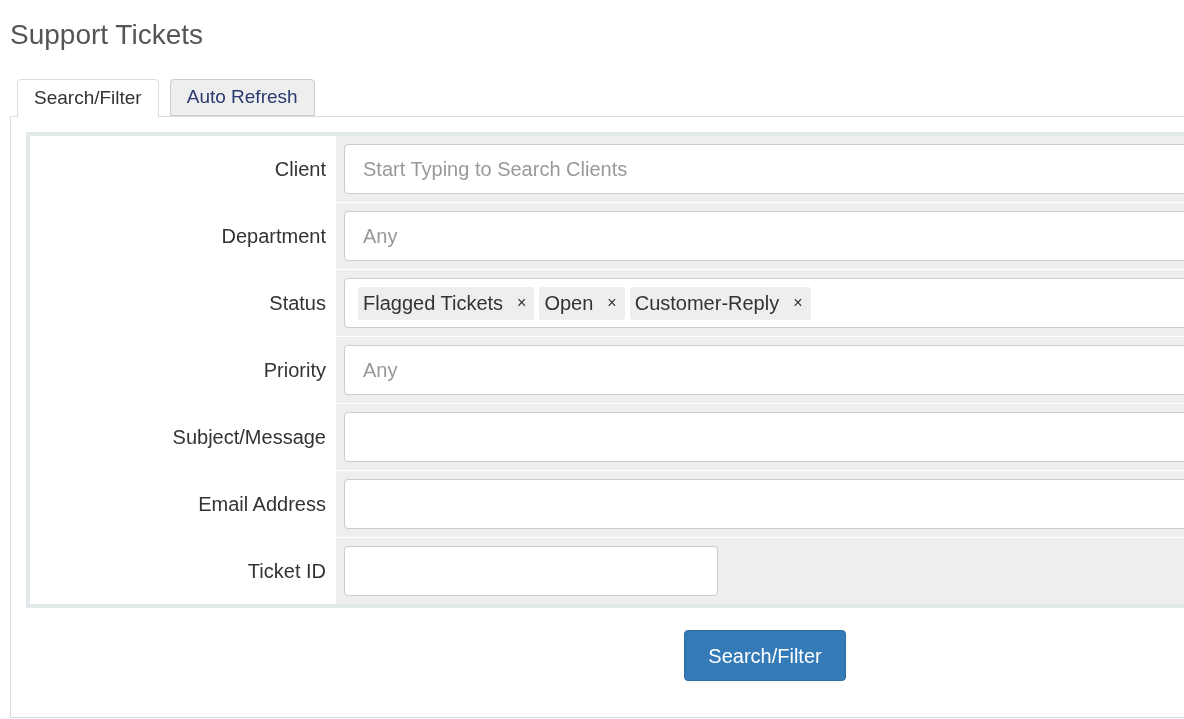 The width and height of the screenshot is (1184, 719). What do you see at coordinates (765, 655) in the screenshot?
I see `search-filter-button: Search/Filter` at bounding box center [765, 655].